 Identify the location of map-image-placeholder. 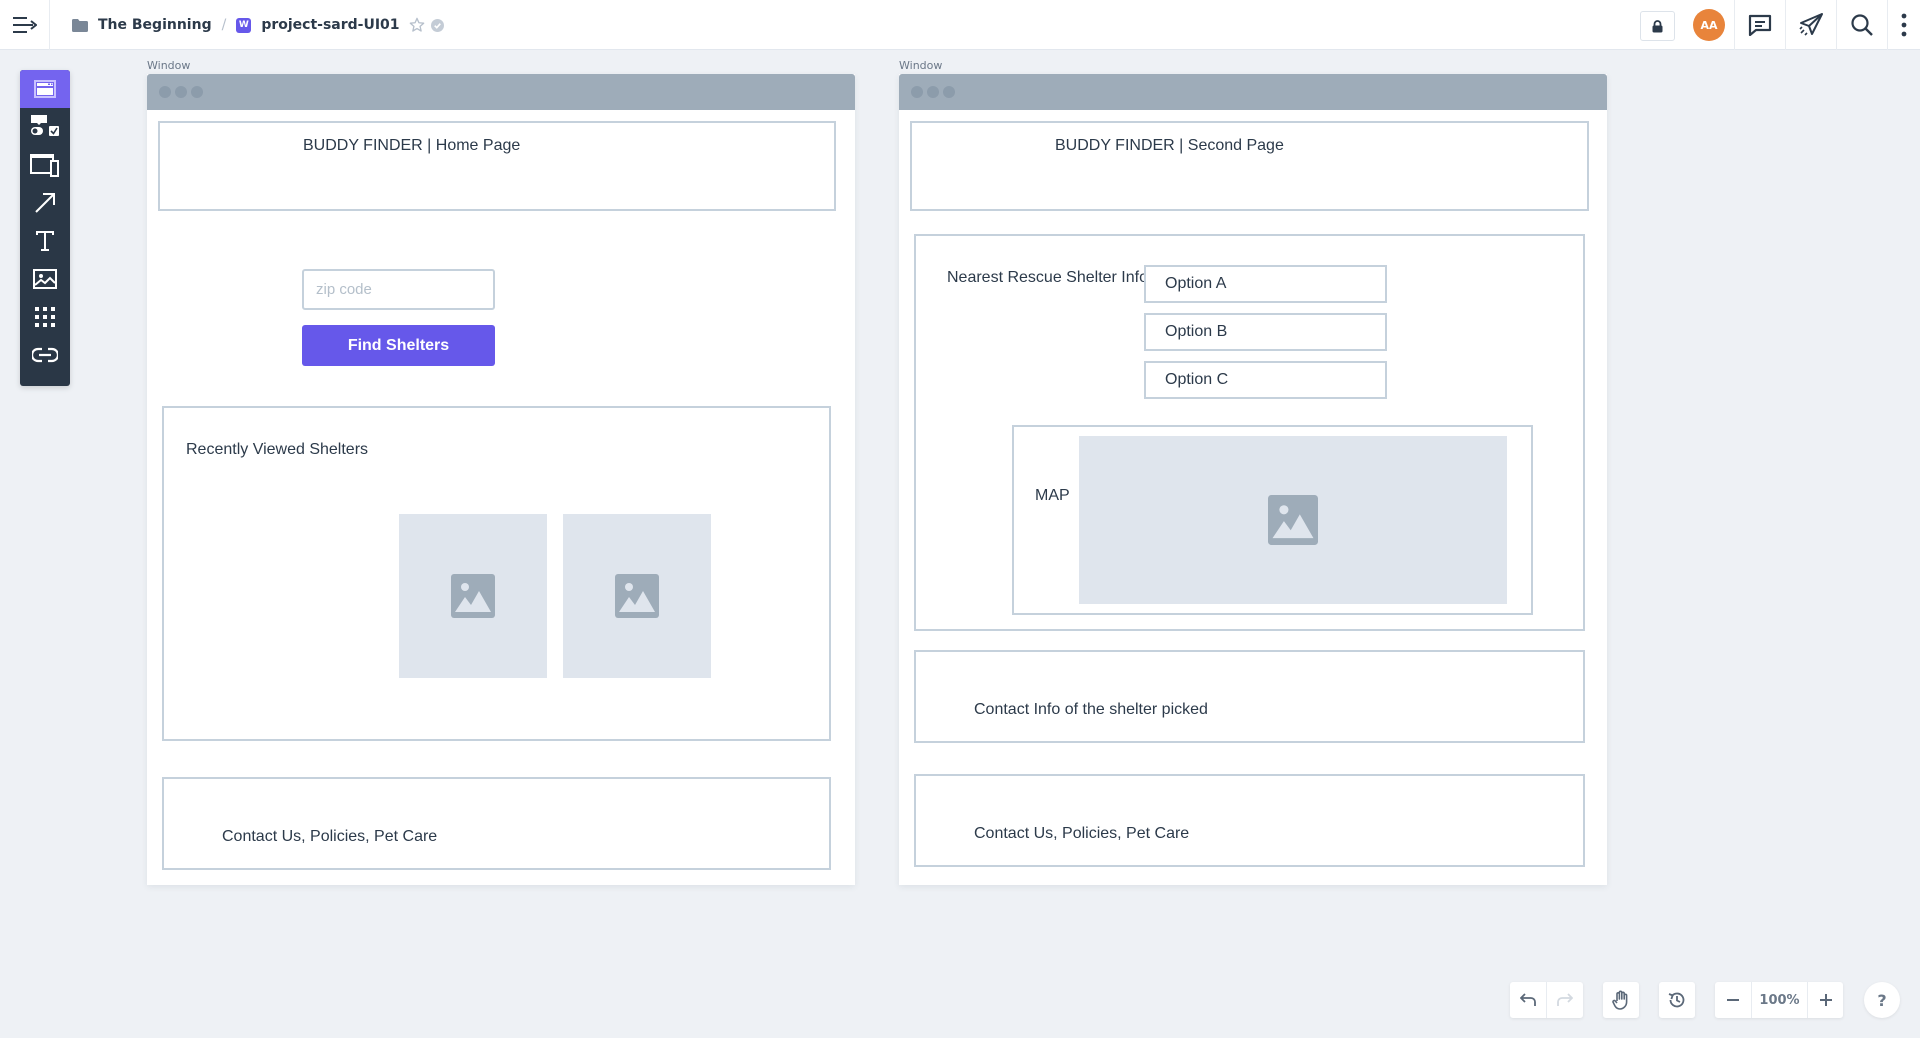
(1293, 520).